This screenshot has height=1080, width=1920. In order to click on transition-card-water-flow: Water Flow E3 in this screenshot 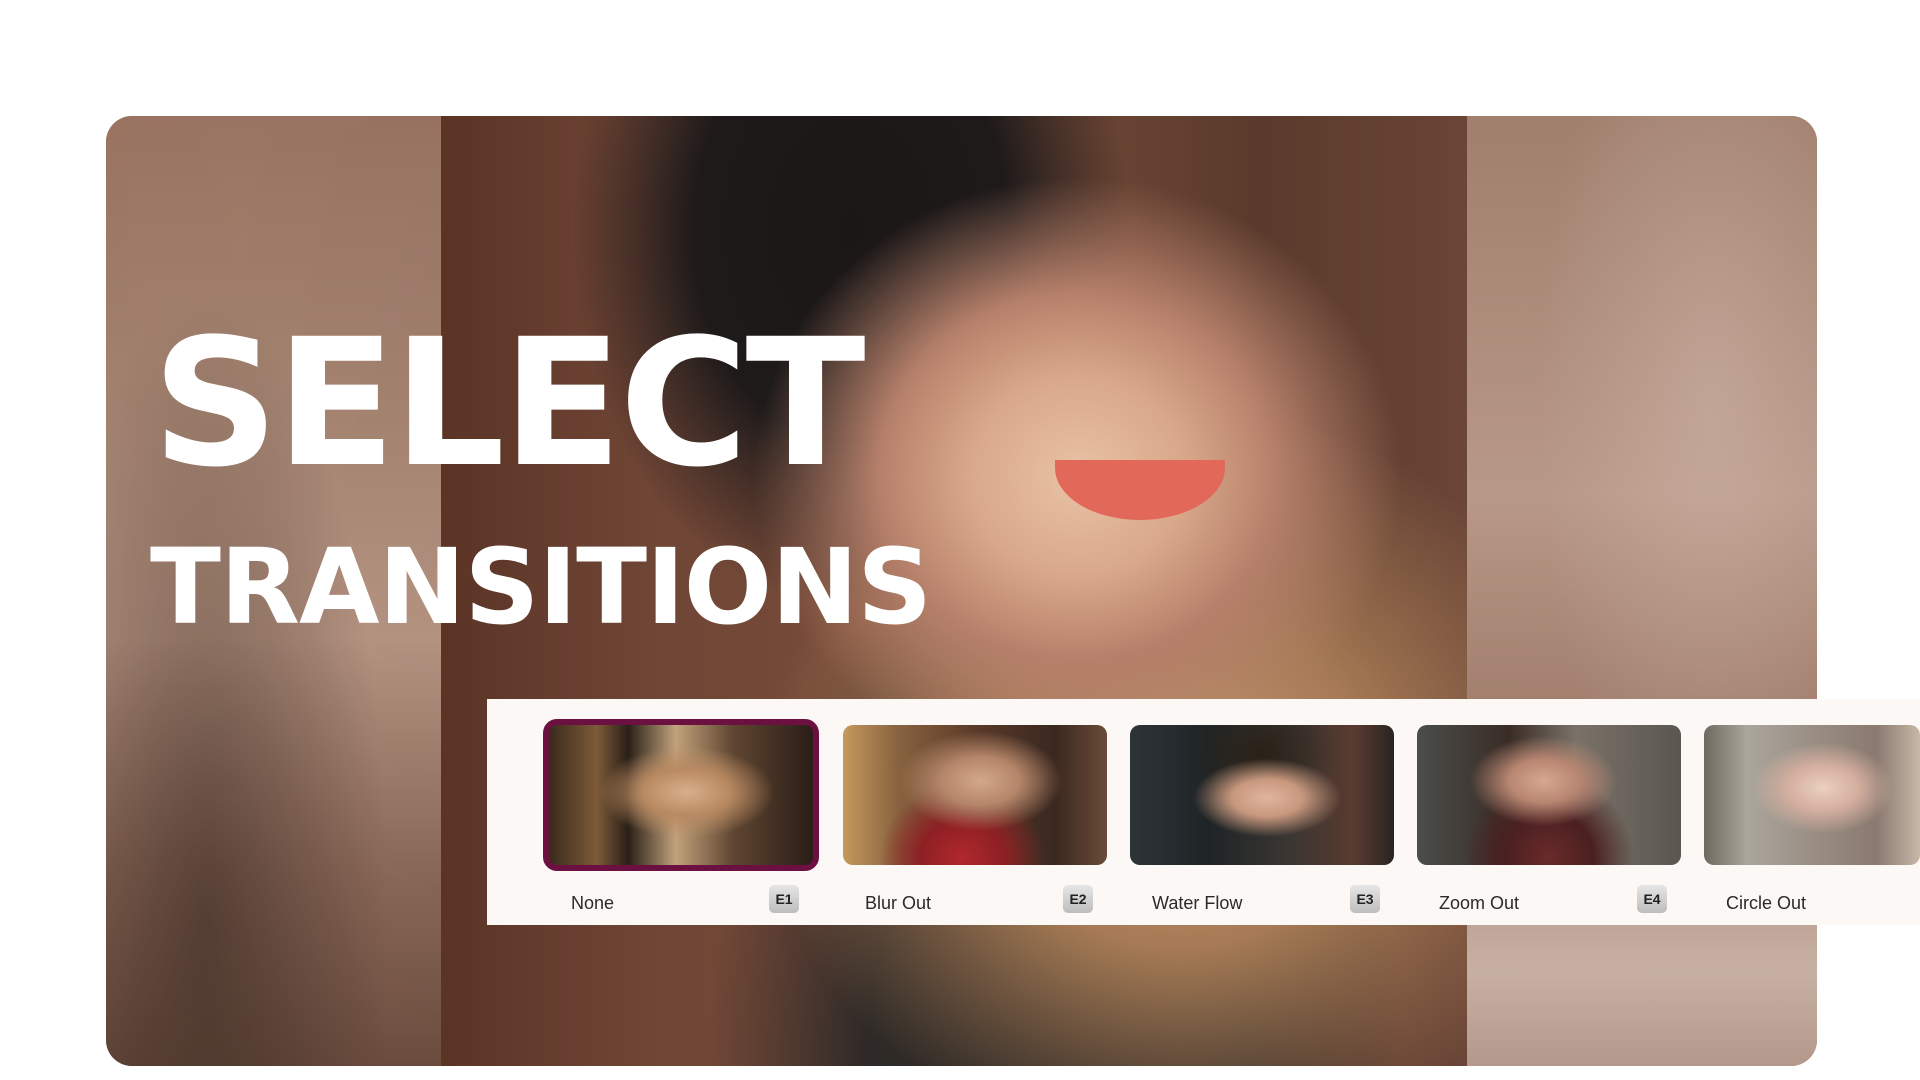, I will do `click(1262, 822)`.